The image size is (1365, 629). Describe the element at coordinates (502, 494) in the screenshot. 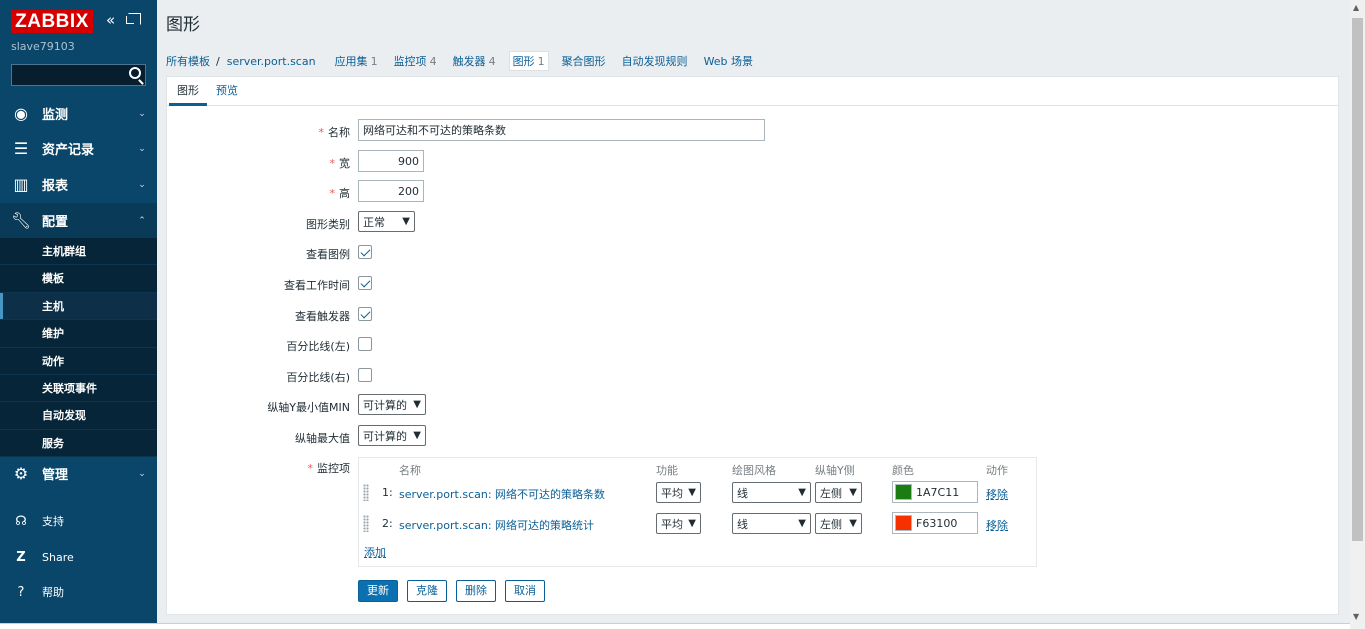

I see `item-name-link: server.port.scan: 网络不可达的策略条数` at that location.